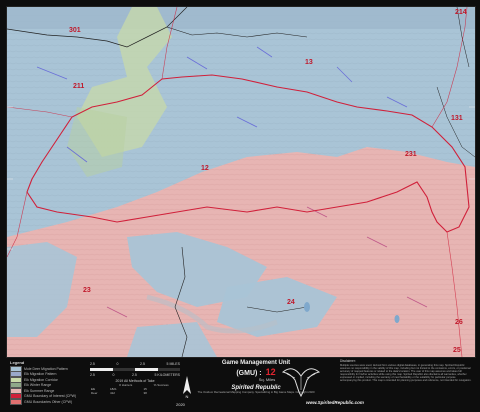 This screenshot has height=412, width=480. I want to click on eagle-logo-icon, so click(301, 382).